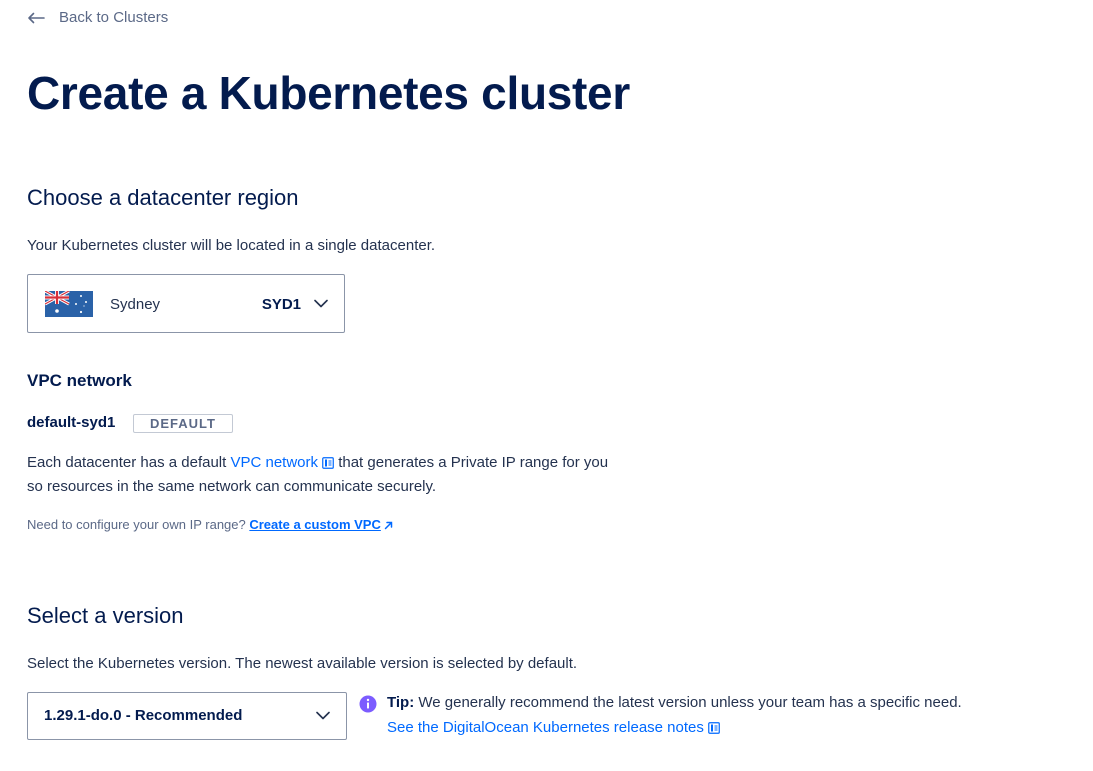  Describe the element at coordinates (114, 17) in the screenshot. I see `back-link-label: Back to Clusters` at that location.